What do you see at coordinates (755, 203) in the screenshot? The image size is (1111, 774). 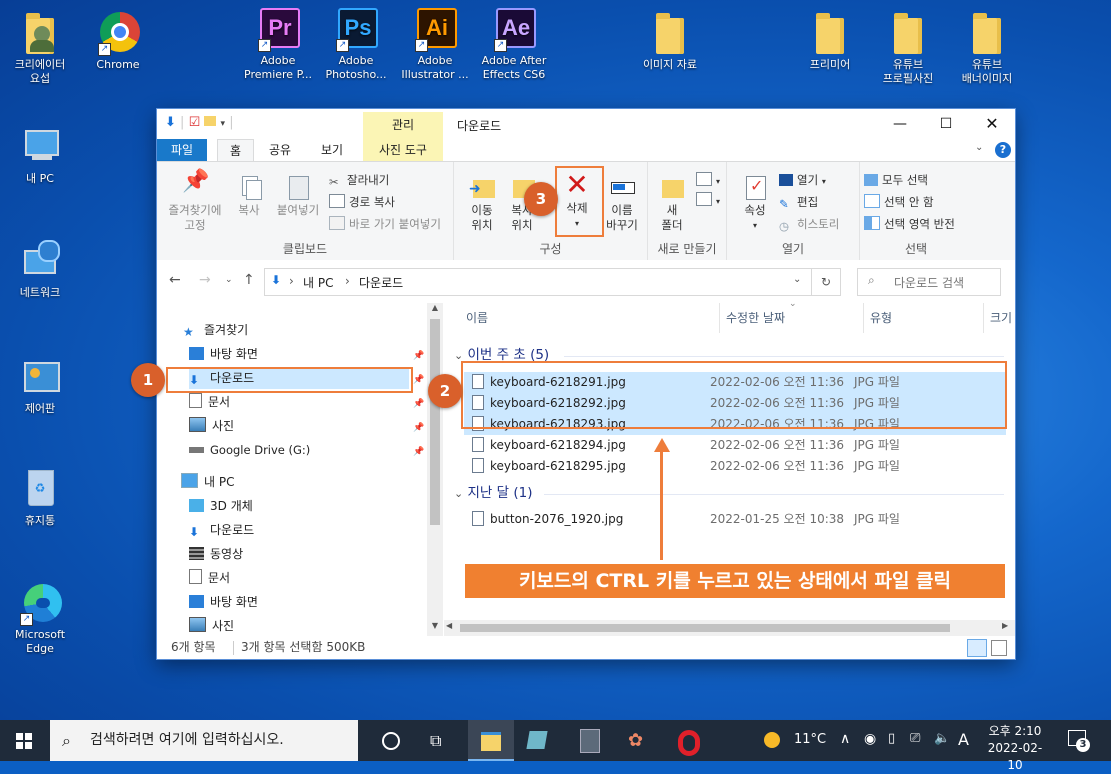 I see `properties-button: ✓ 속성 ▾` at bounding box center [755, 203].